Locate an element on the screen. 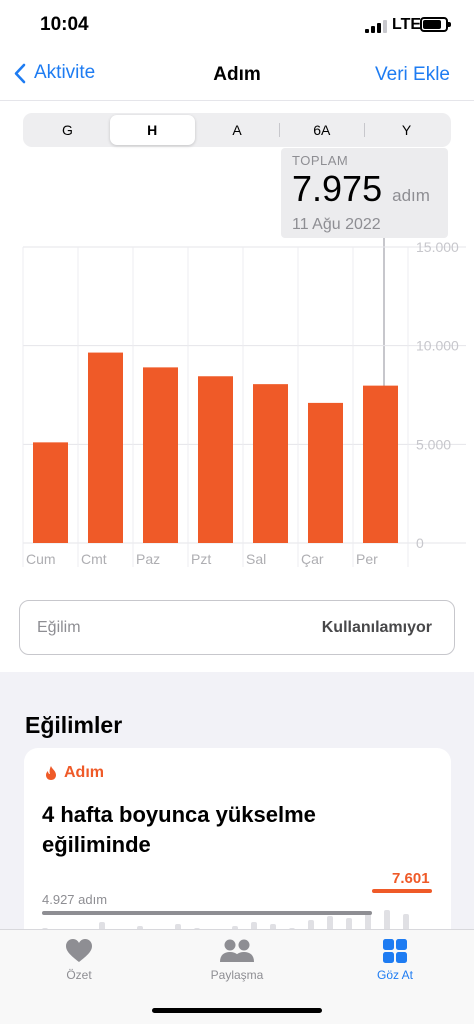 This screenshot has height=1024, width=474. bar-paz is located at coordinates (160, 455).